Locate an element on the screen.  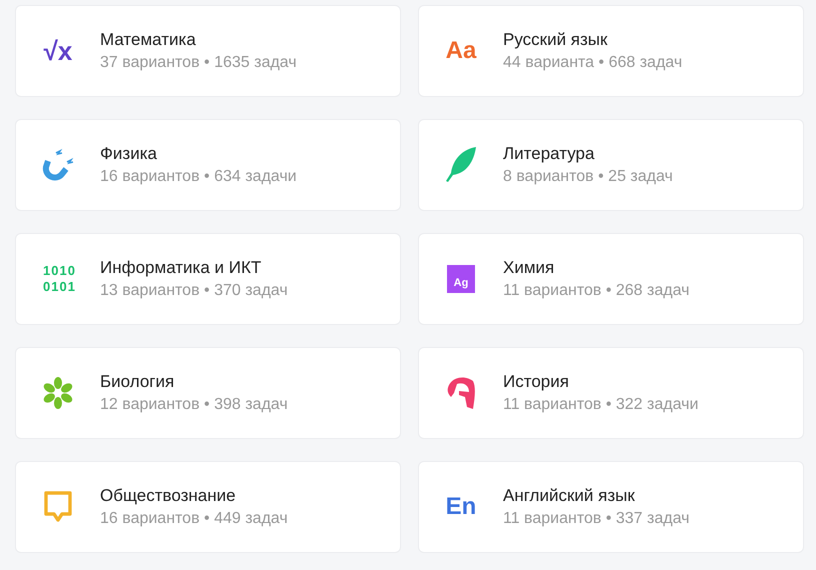
subject-stats: 16 вариантов • 449 задач is located at coordinates (194, 518).